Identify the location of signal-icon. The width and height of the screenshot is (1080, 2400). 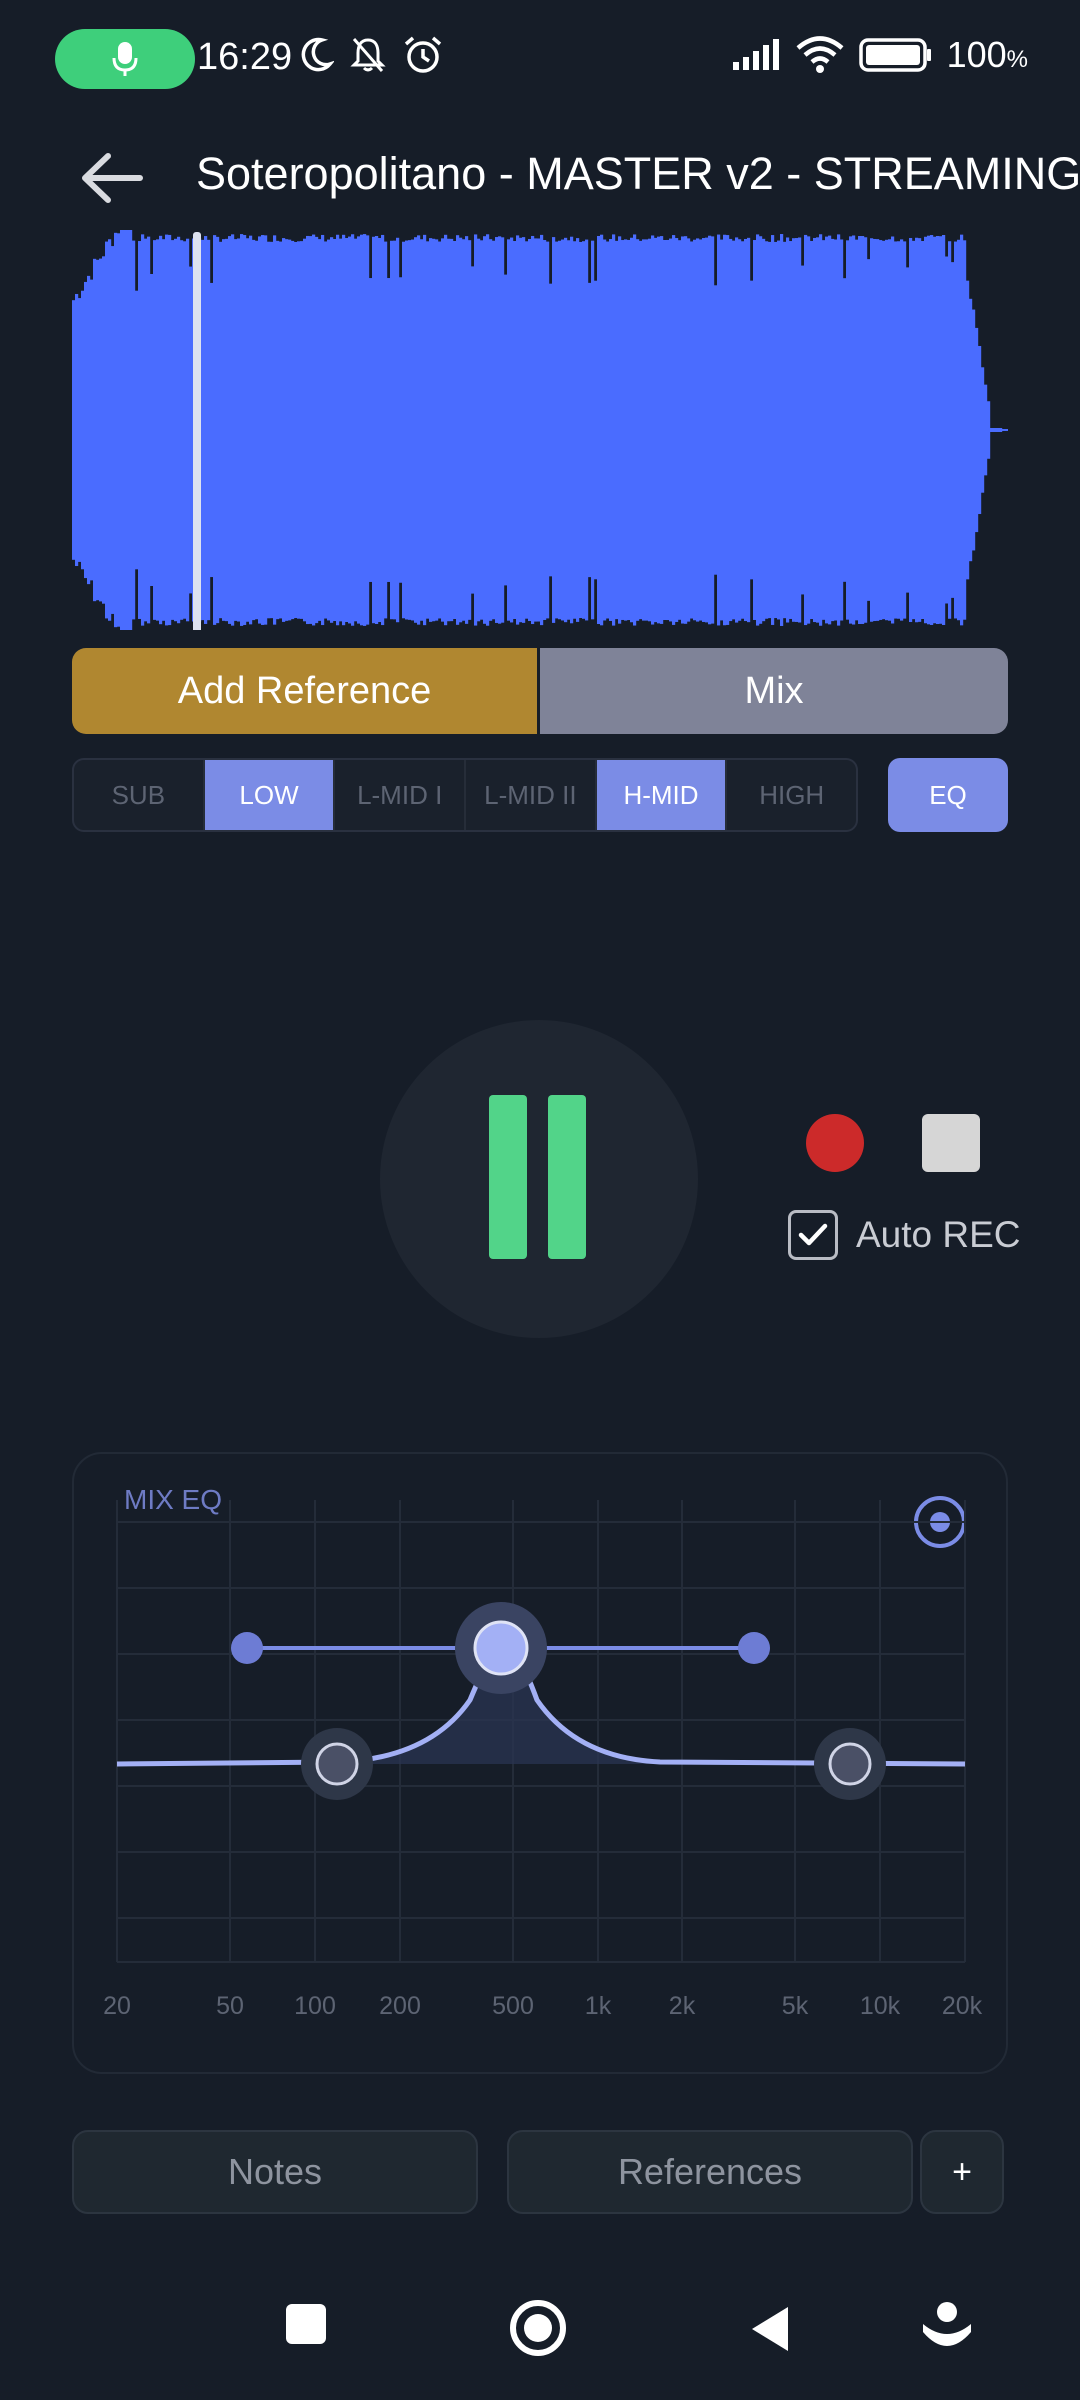
(755, 54).